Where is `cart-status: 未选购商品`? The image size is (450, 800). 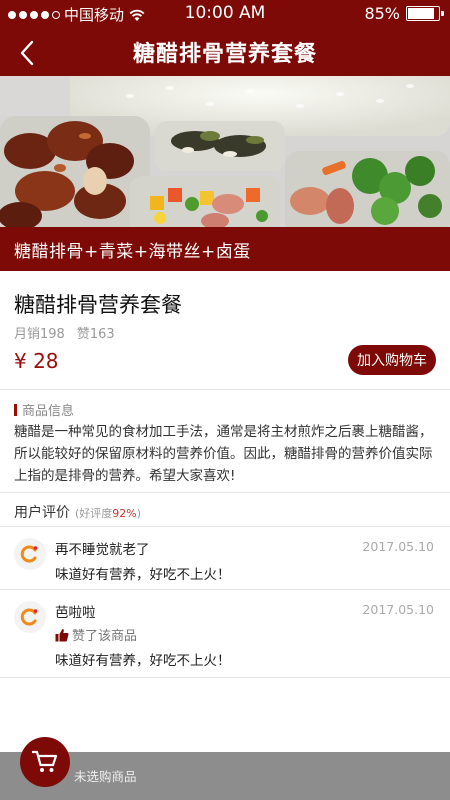
cart-status: 未选购商品 is located at coordinates (105, 776).